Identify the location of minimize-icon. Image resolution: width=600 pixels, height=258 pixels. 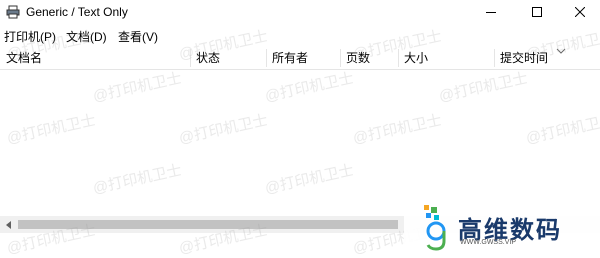
(491, 12).